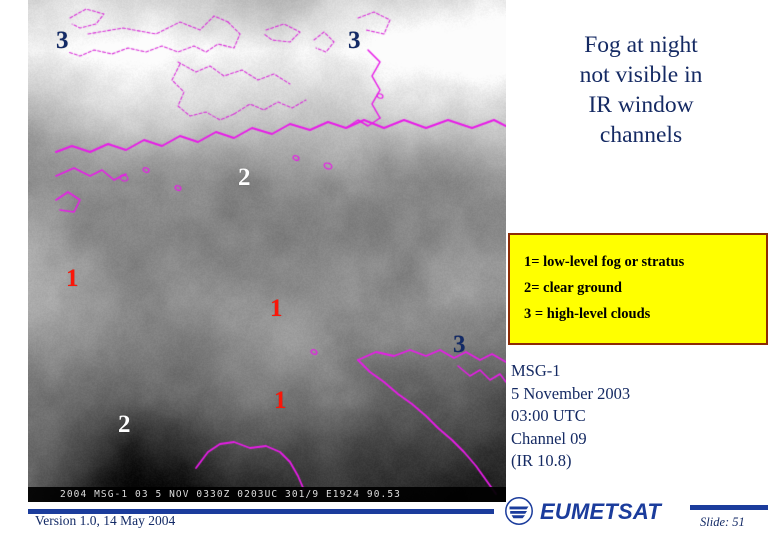 The image size is (780, 540). What do you see at coordinates (541, 460) in the screenshot?
I see `metadata-band: (IR 10.8)` at bounding box center [541, 460].